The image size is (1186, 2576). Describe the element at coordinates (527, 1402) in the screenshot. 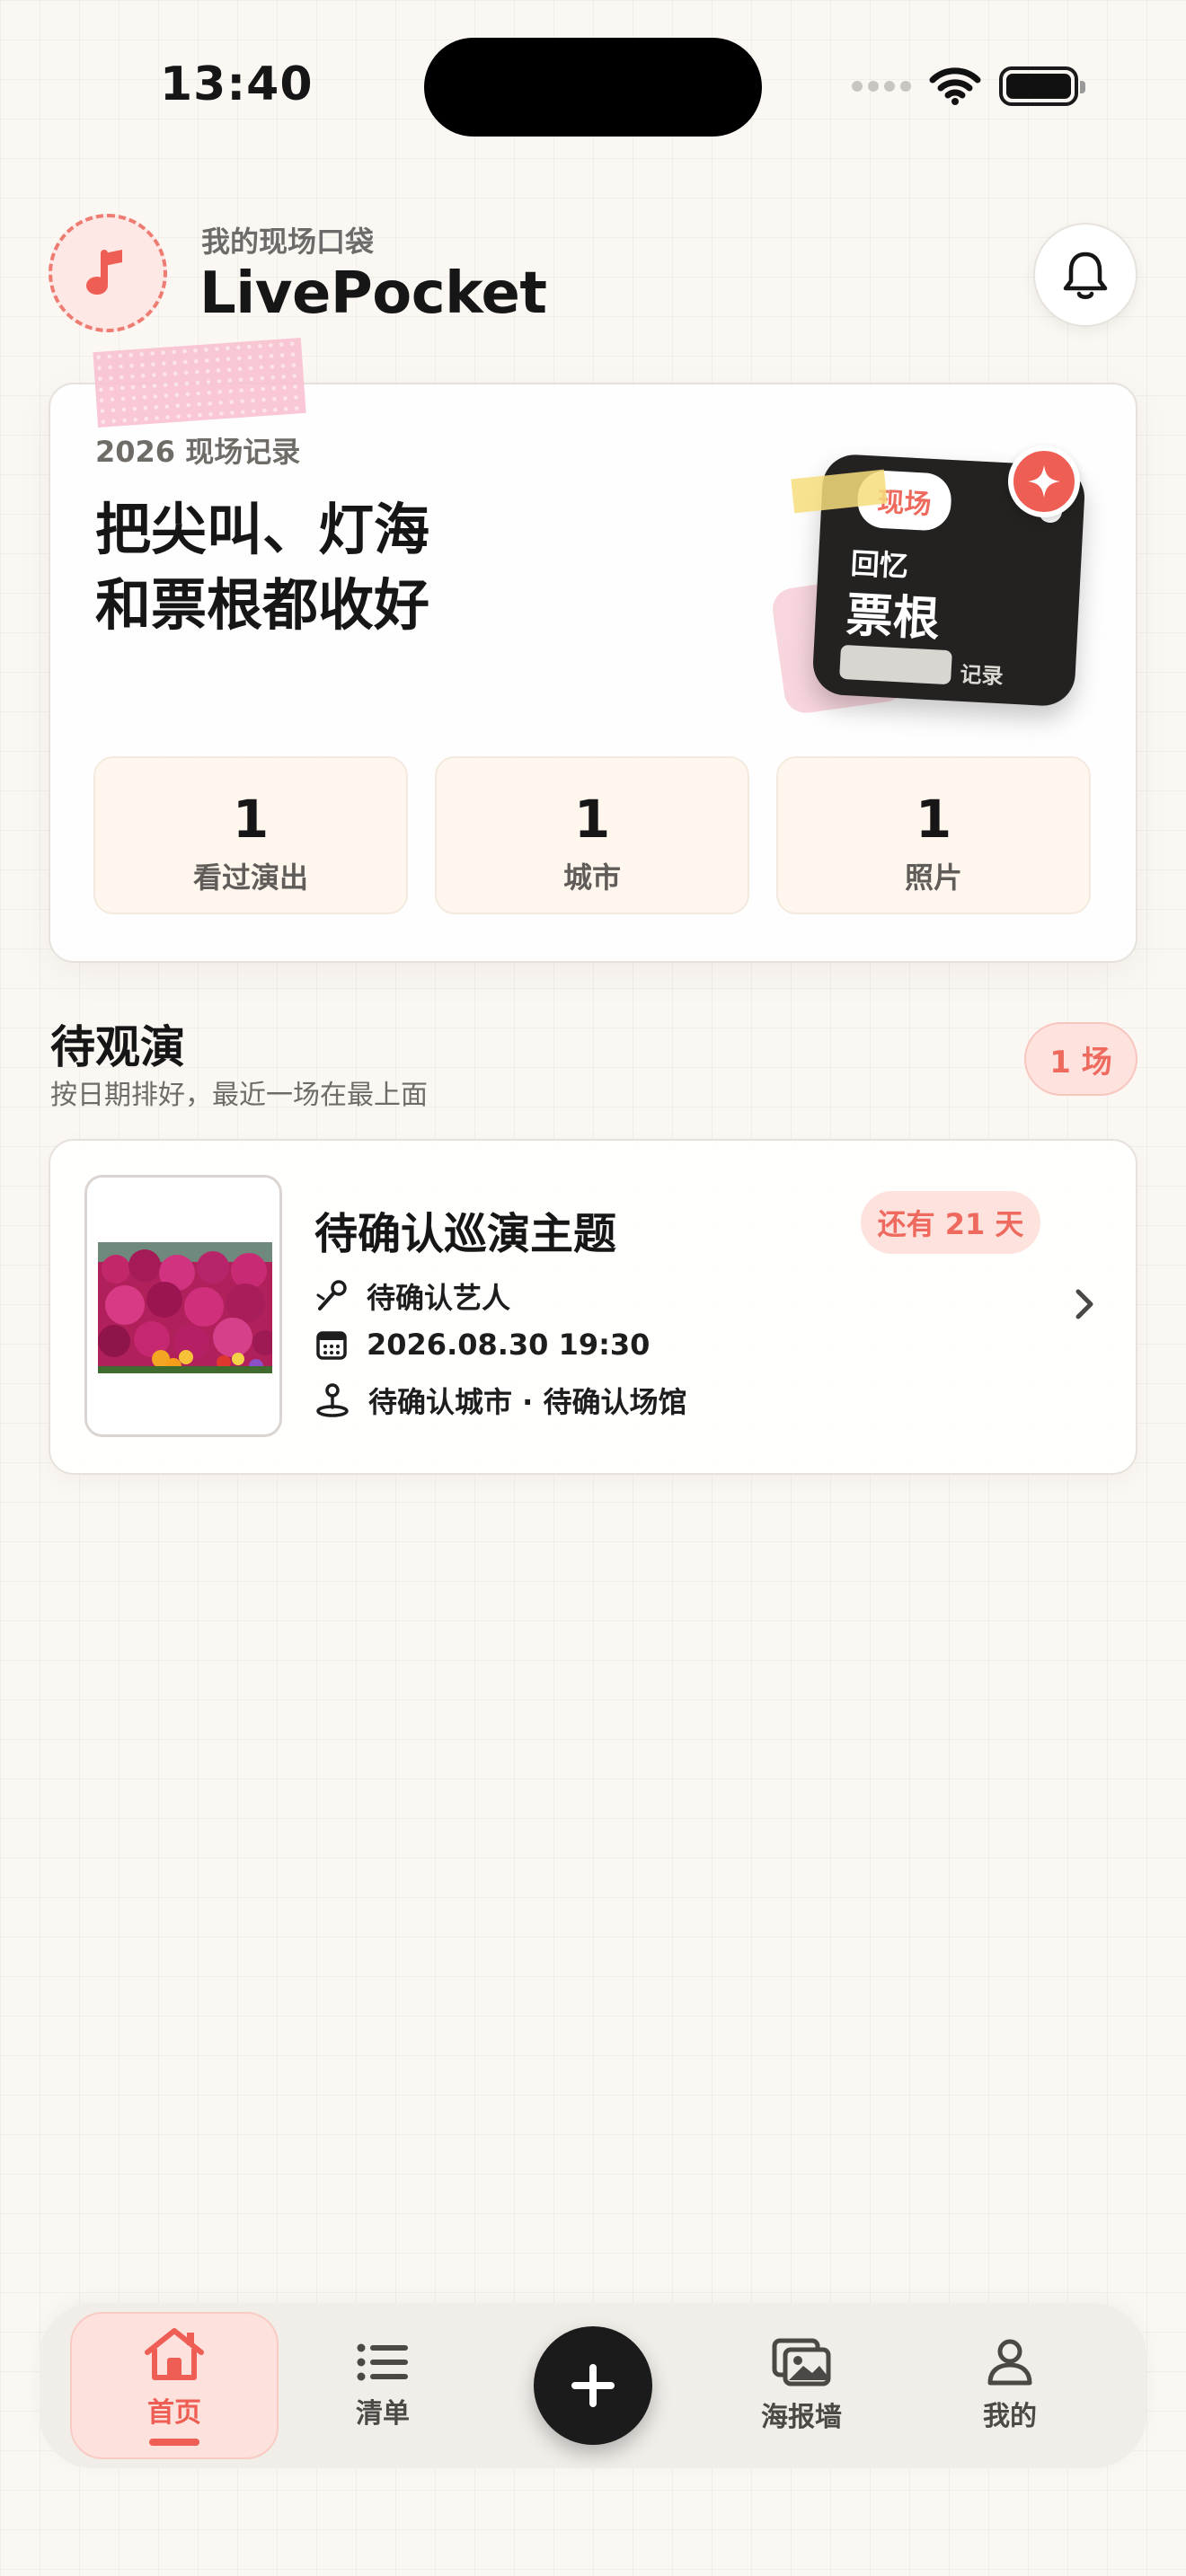

I see `show-location: 待确认城市 · 待确认场馆` at that location.